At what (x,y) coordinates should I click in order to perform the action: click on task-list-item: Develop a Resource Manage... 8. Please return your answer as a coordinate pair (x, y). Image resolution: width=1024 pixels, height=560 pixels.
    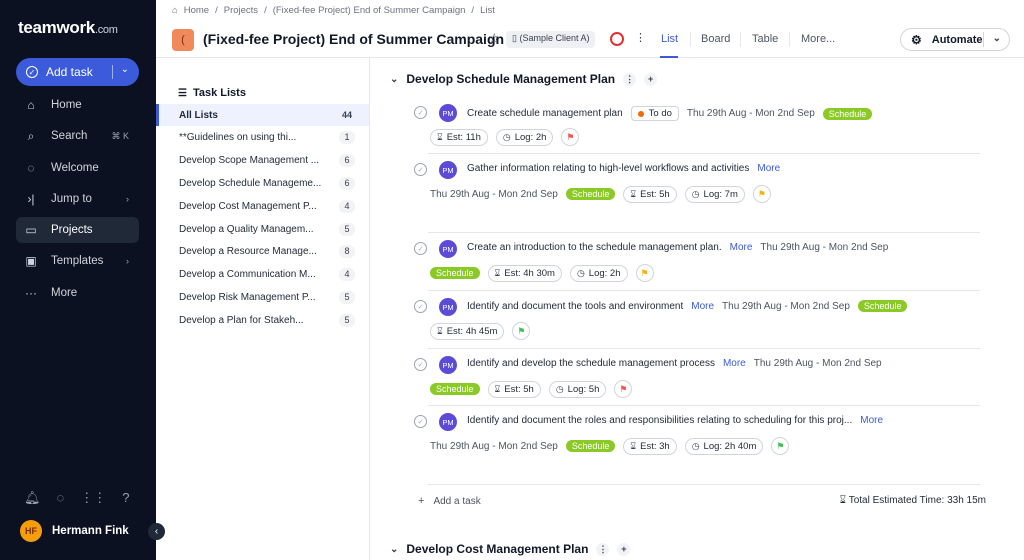
    Looking at the image, I should click on (262, 252).